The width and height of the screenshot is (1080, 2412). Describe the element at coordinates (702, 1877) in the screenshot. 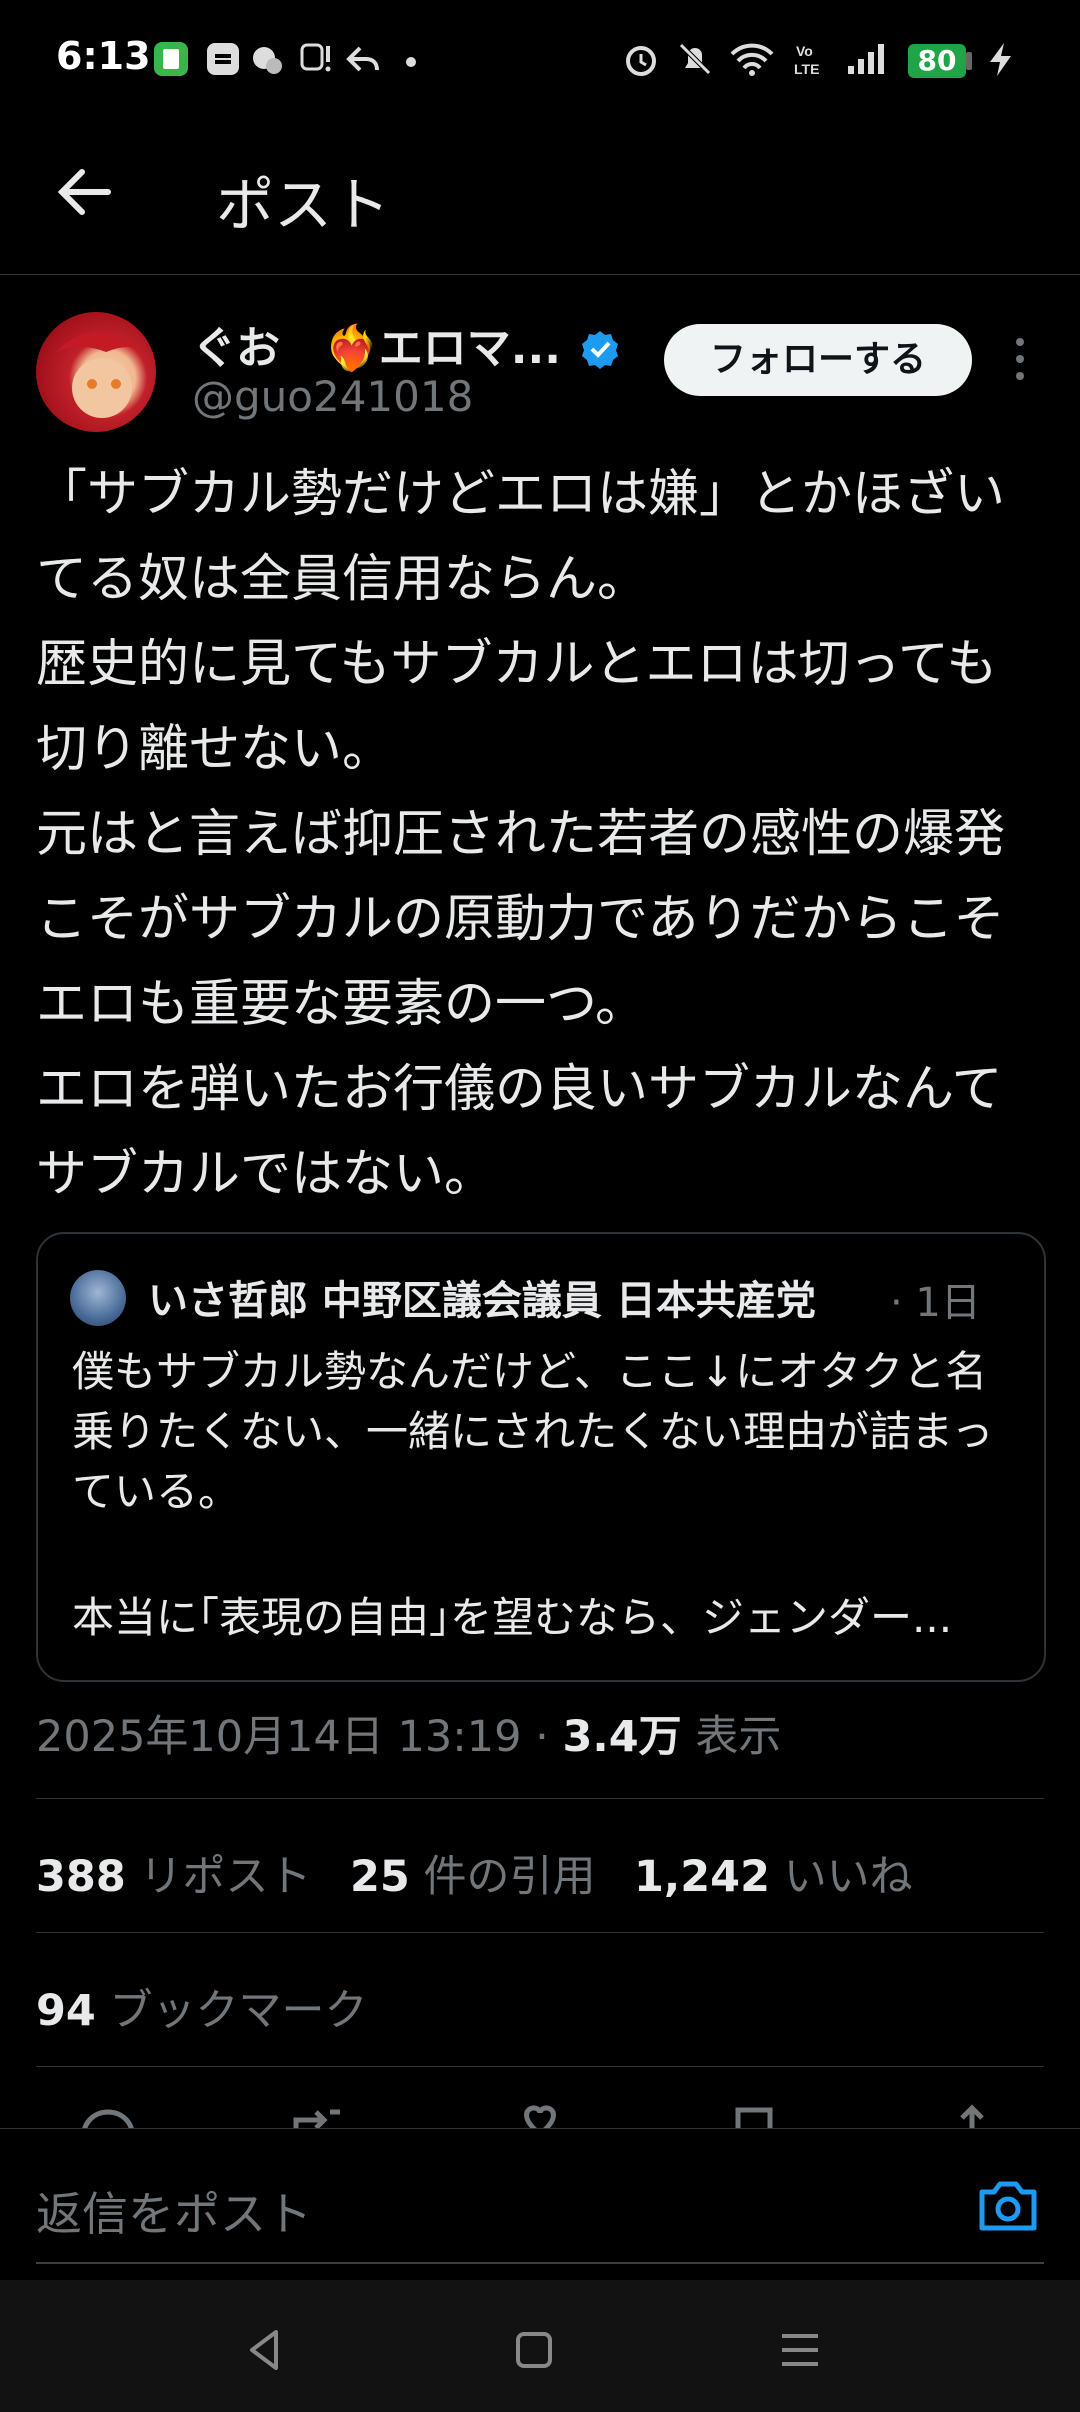

I see `like-number: 1,242` at that location.